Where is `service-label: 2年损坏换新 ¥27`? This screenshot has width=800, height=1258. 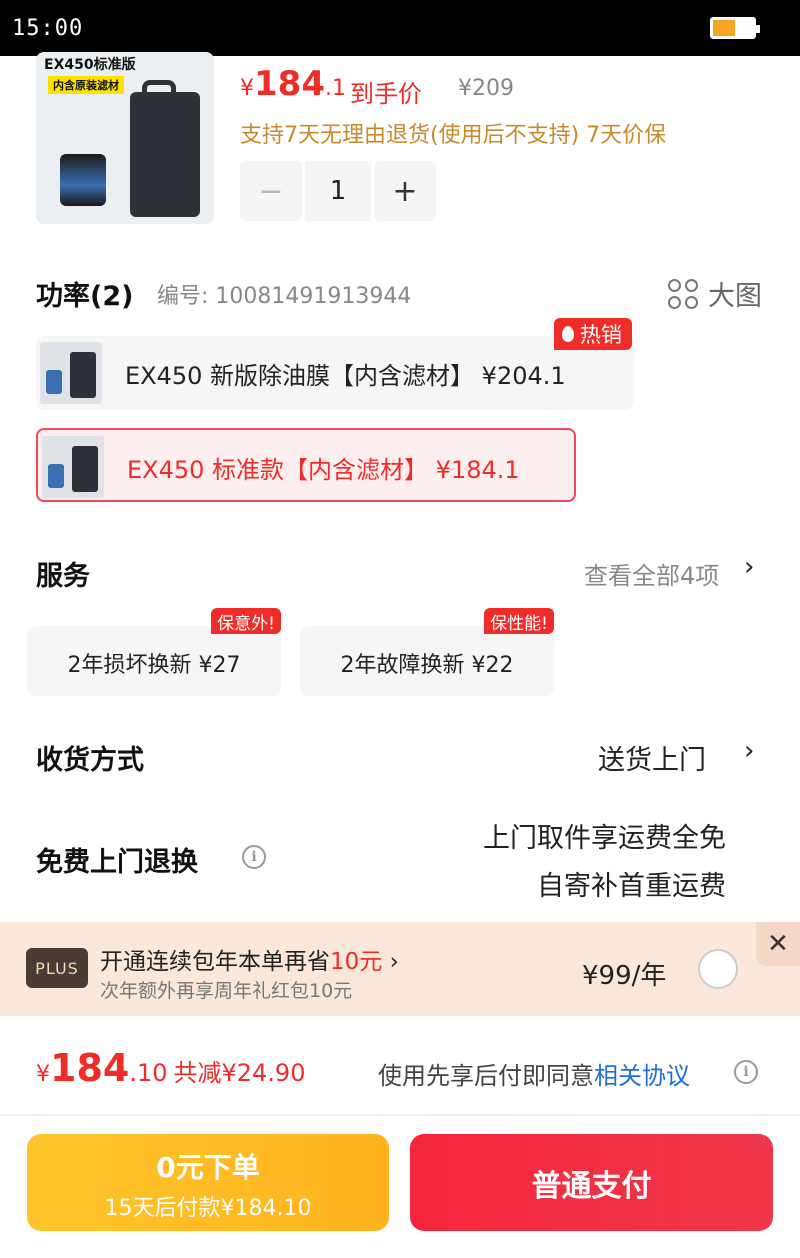 service-label: 2年损坏换新 ¥27 is located at coordinates (154, 665).